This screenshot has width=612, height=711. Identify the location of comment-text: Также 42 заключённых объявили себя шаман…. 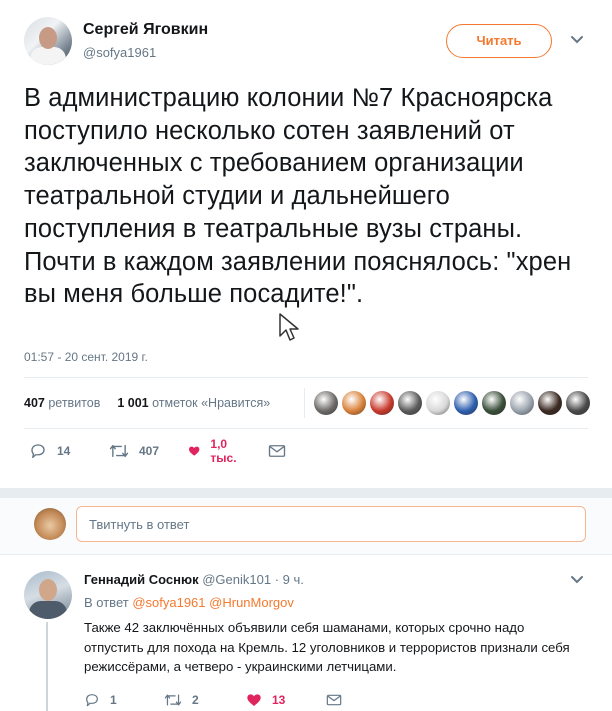
(327, 647).